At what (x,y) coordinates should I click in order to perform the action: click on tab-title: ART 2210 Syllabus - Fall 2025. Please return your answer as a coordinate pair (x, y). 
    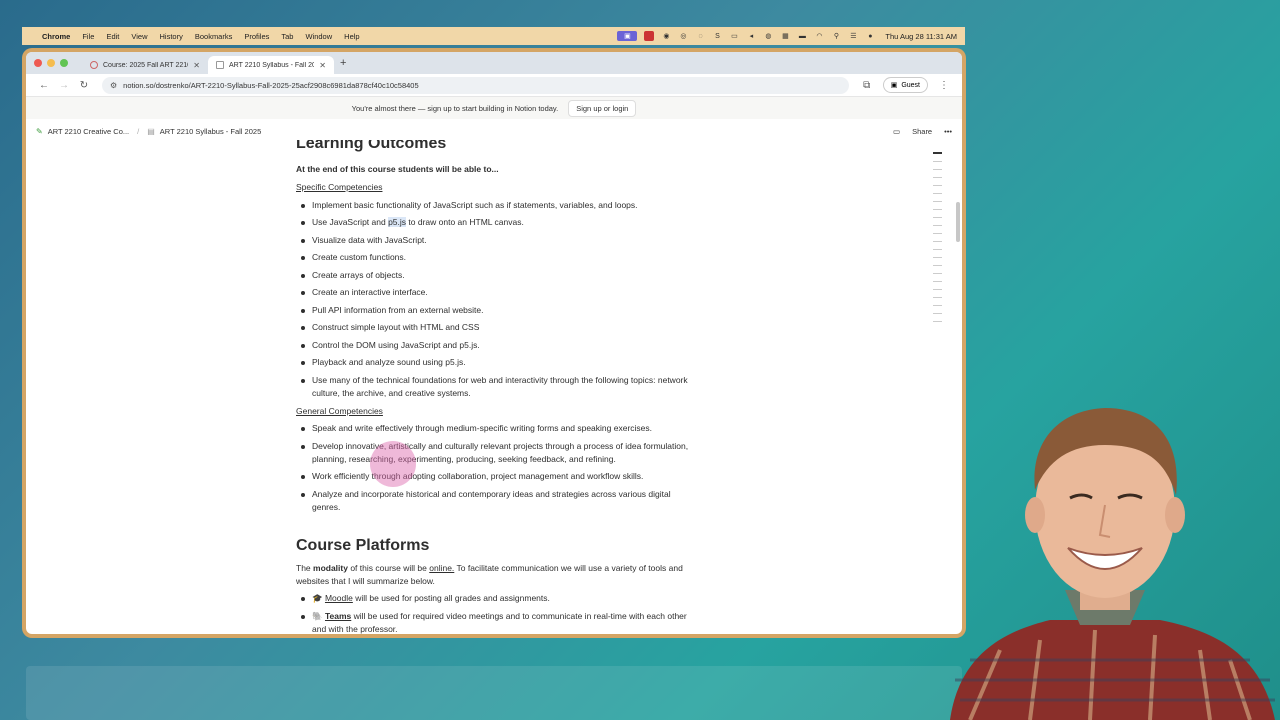
    Looking at the image, I should click on (272, 65).